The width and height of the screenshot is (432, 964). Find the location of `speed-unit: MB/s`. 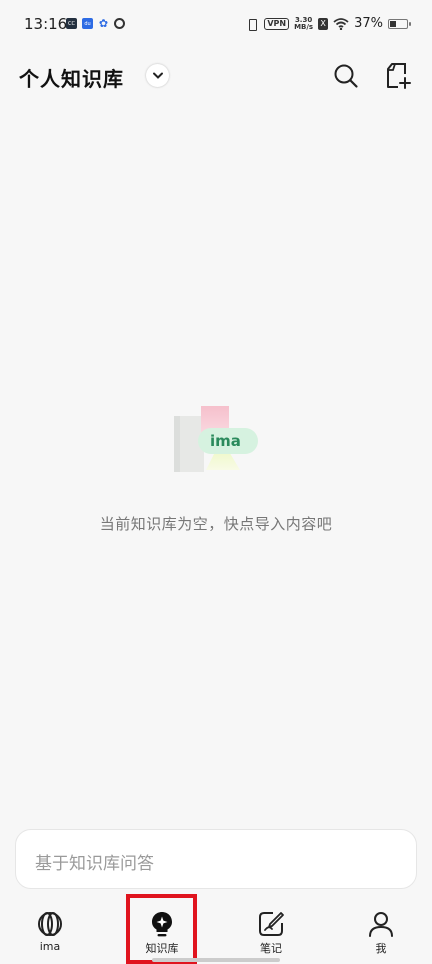

speed-unit: MB/s is located at coordinates (304, 26).